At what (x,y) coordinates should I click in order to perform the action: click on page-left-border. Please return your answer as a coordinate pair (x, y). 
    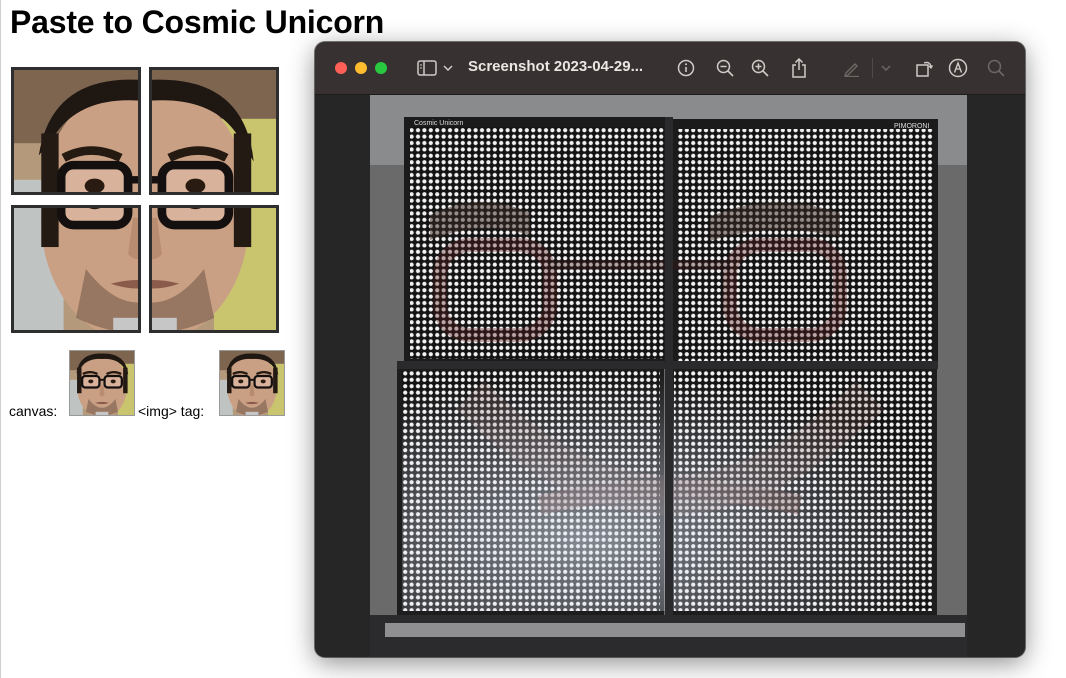
    Looking at the image, I should click on (0, 339).